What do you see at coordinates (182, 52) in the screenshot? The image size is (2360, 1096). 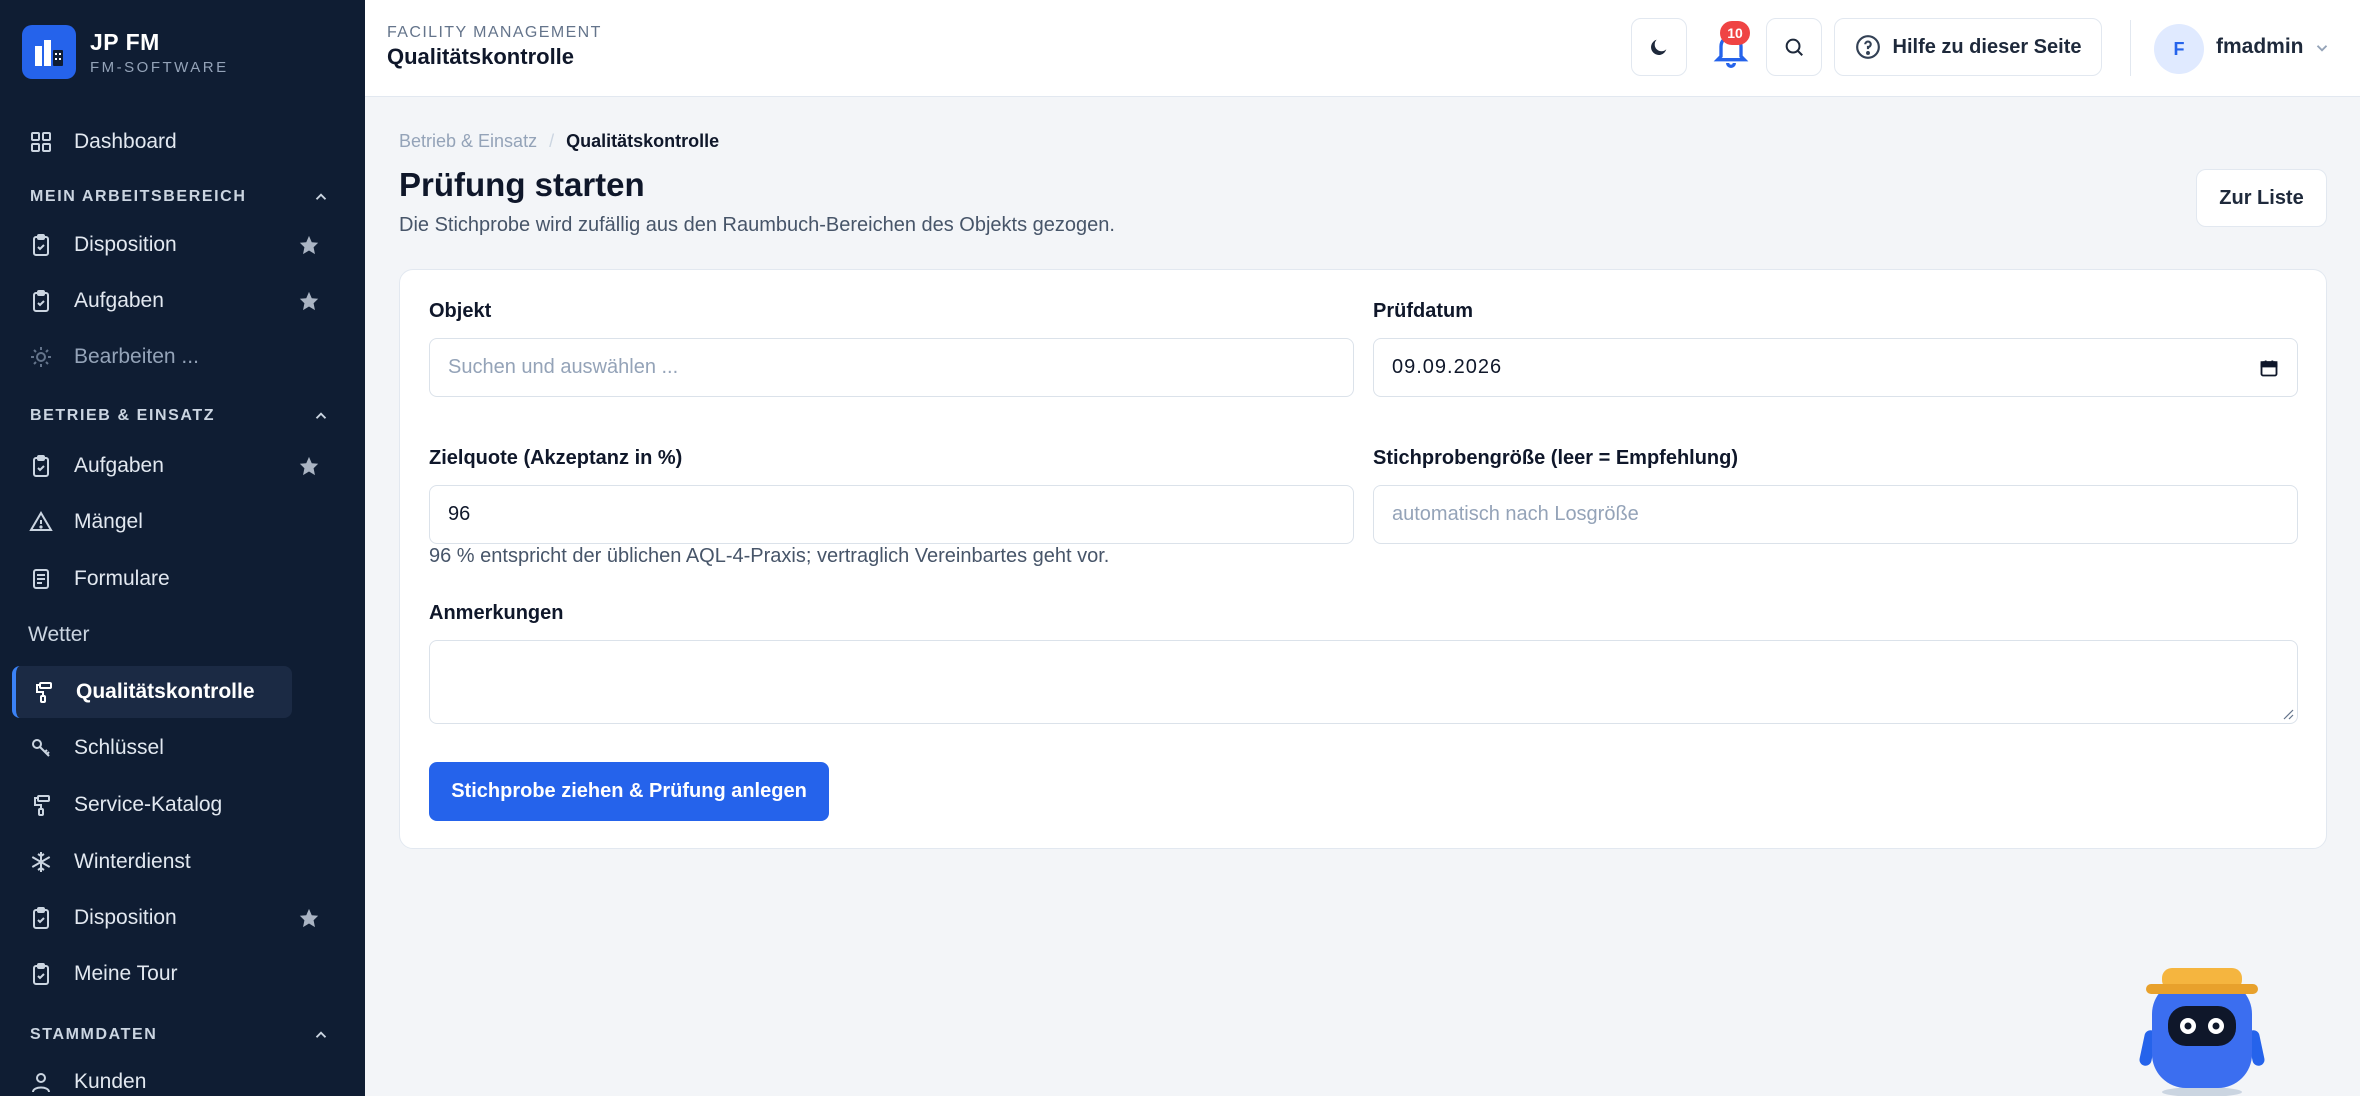 I see `brand: JP FM FM-SOFTWARE` at bounding box center [182, 52].